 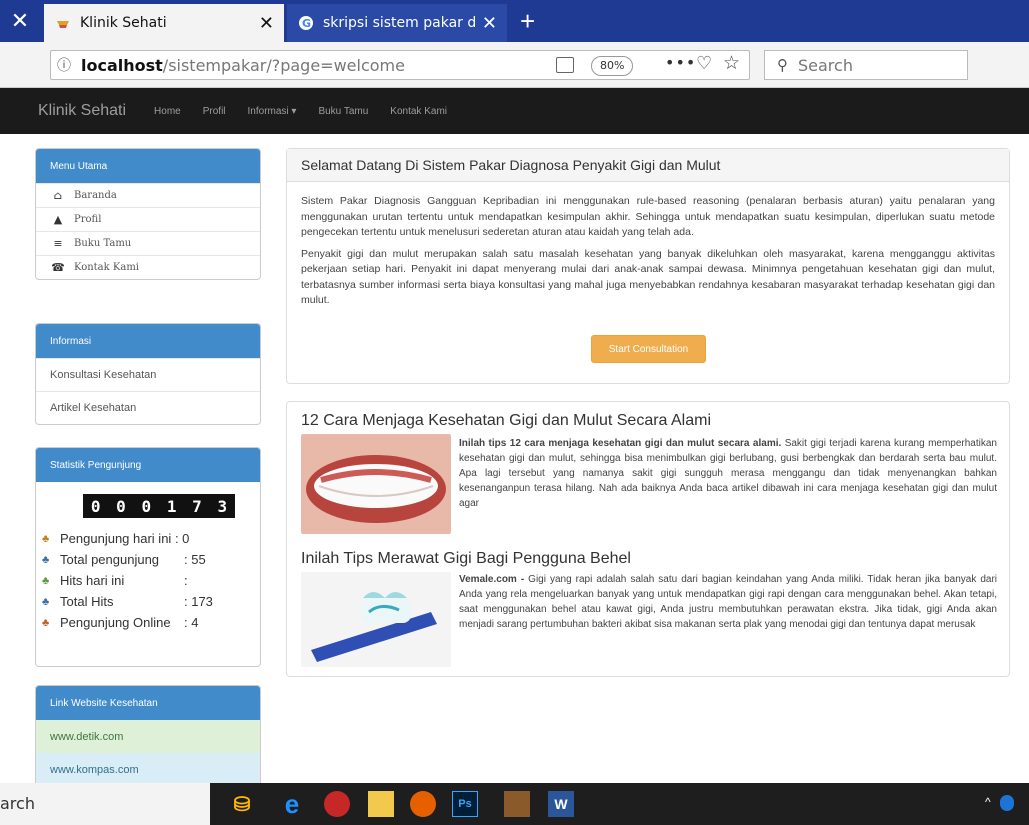 I want to click on panel-title: Link Website Kesehatan, so click(x=148, y=703).